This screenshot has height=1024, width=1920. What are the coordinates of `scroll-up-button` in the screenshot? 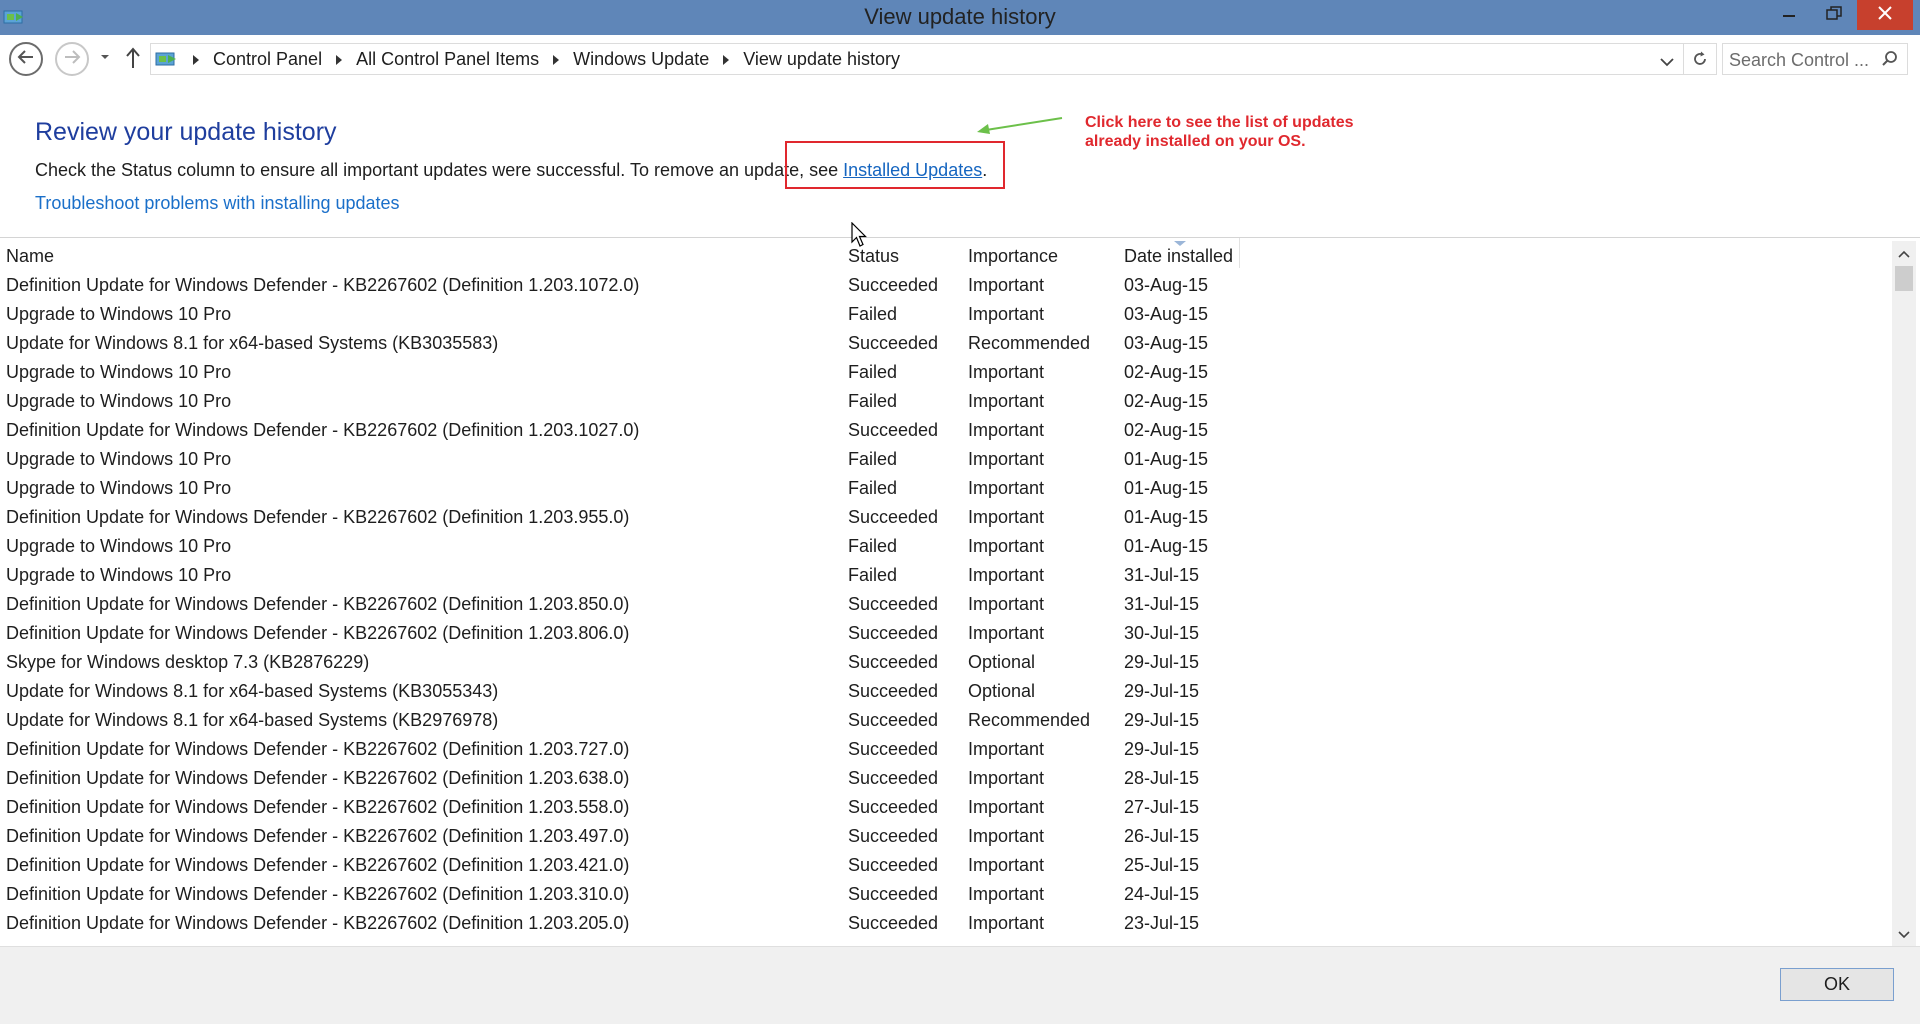 It's located at (1904, 255).